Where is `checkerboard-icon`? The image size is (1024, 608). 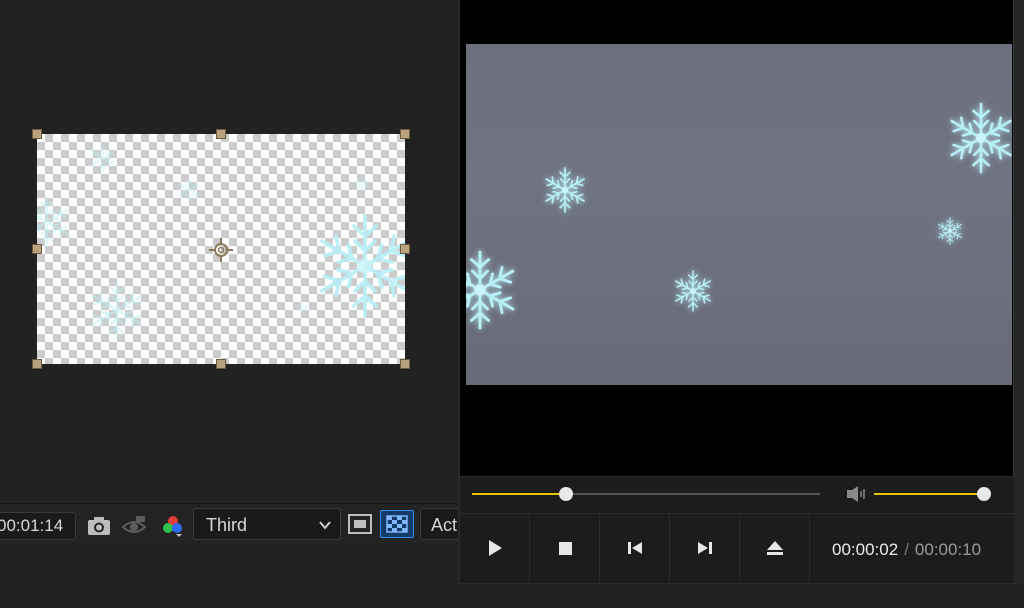 checkerboard-icon is located at coordinates (397, 524).